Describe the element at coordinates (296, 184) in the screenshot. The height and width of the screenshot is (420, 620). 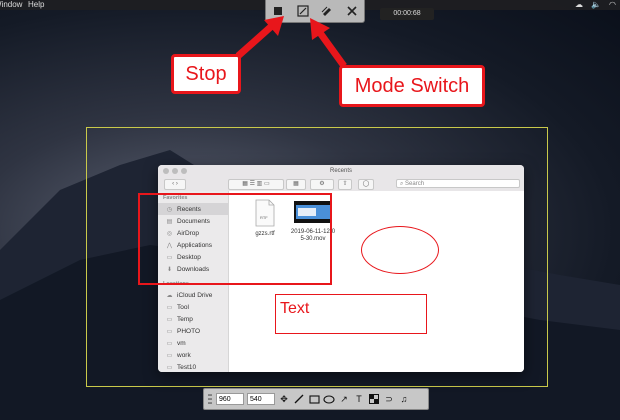
I see `group-button: ▦` at that location.